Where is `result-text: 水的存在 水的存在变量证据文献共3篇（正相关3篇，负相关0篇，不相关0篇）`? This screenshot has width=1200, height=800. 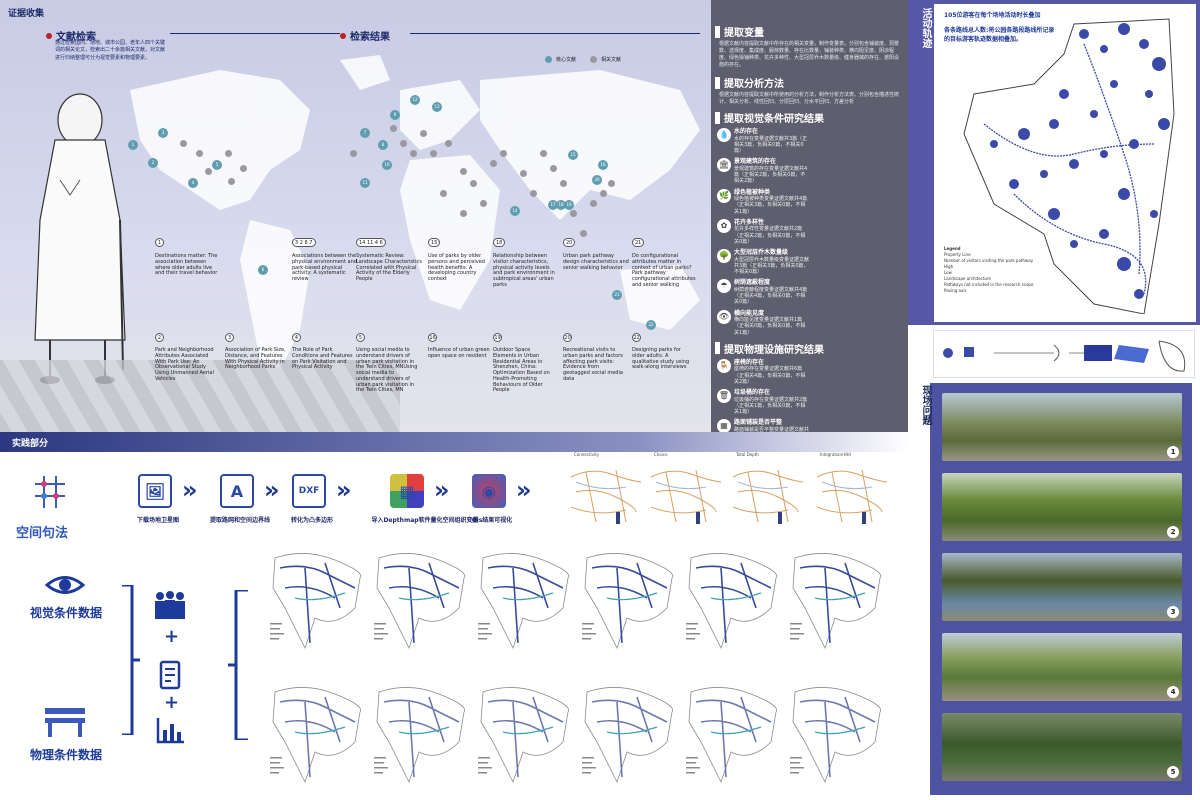 result-text: 水的存在 水的存在变量证据文献共3篇（正相关3篇，负相关0篇，不相关0篇） is located at coordinates (771, 141).